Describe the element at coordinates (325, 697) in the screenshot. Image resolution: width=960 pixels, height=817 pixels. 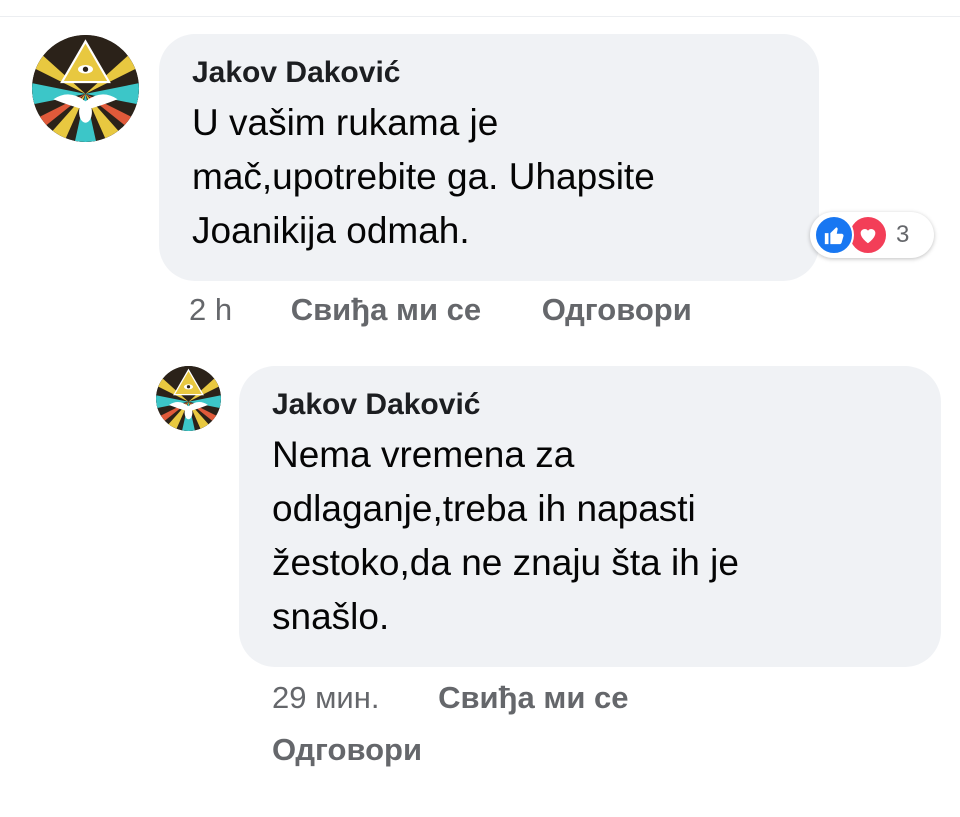
I see `reply-timestamp: 29 мин.` at that location.